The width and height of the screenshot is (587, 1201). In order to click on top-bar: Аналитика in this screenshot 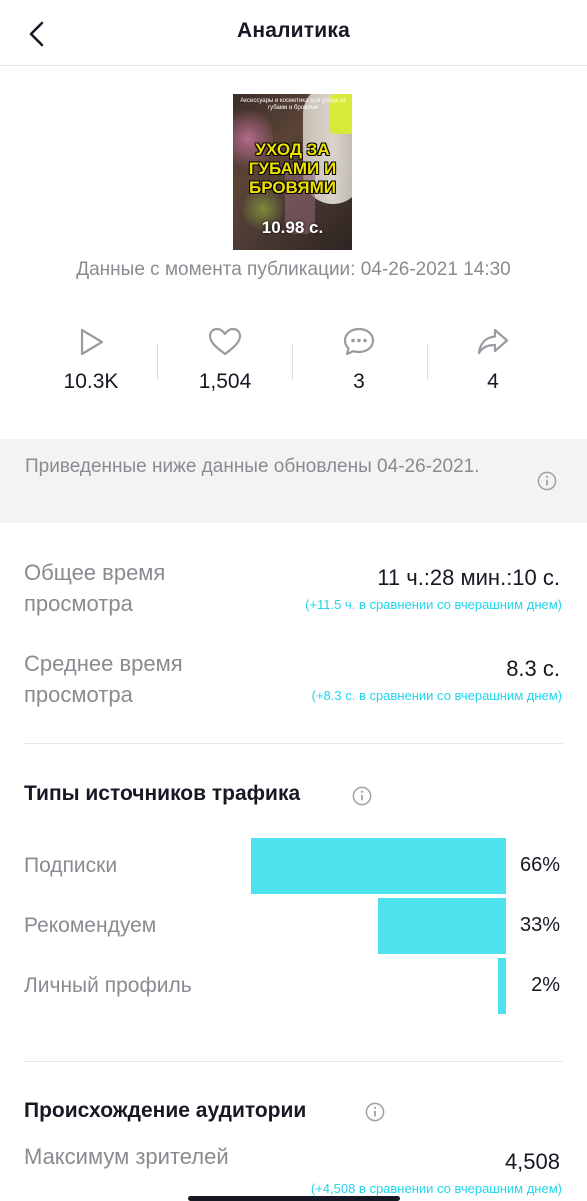, I will do `click(293, 33)`.